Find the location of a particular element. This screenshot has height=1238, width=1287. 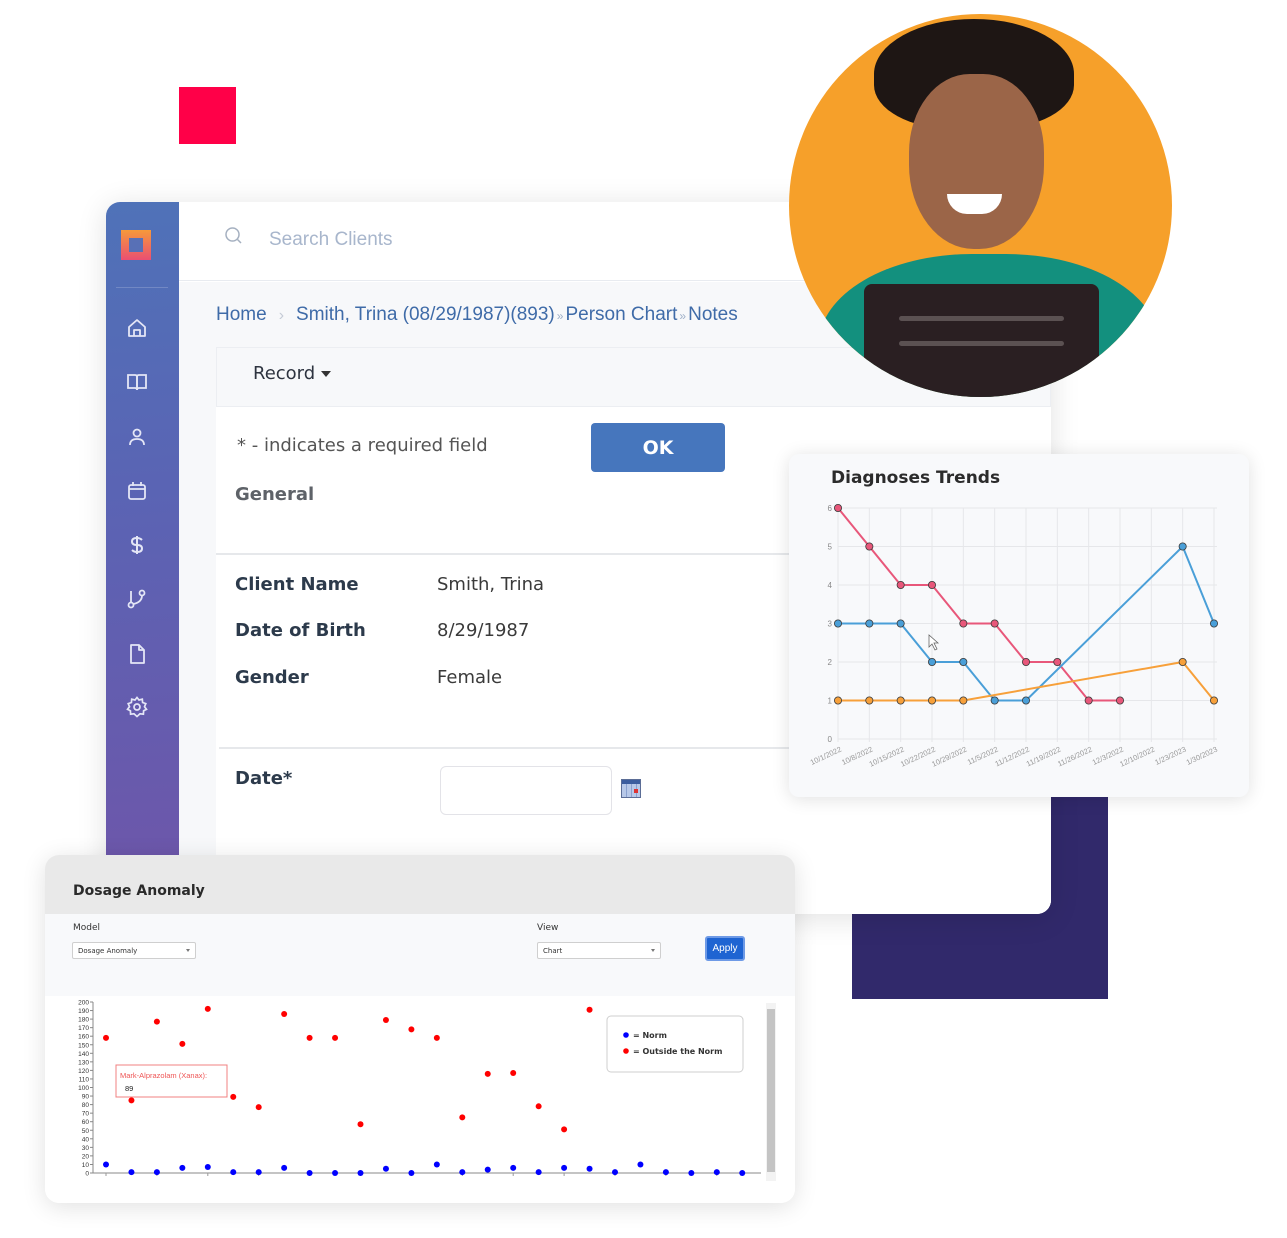

y-tick-label: 2 is located at coordinates (830, 662).